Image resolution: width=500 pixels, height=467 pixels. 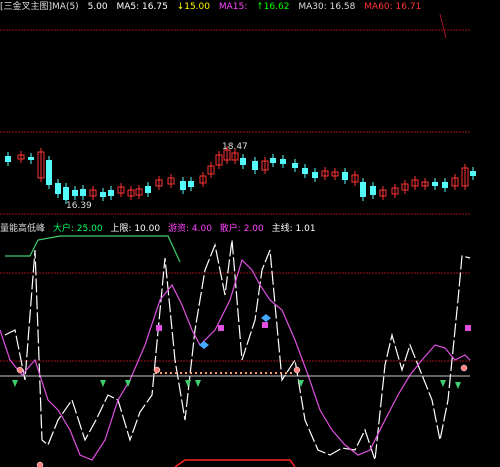 I want to click on price-low-value: 16.39, so click(x=79, y=206).